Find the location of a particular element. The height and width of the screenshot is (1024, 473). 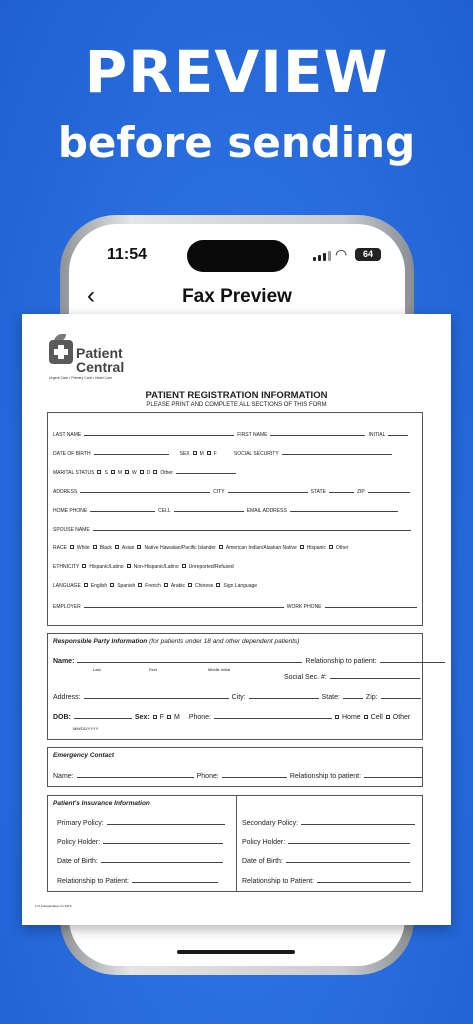

section-heading: Responsible Party Information is located at coordinates (100, 641).